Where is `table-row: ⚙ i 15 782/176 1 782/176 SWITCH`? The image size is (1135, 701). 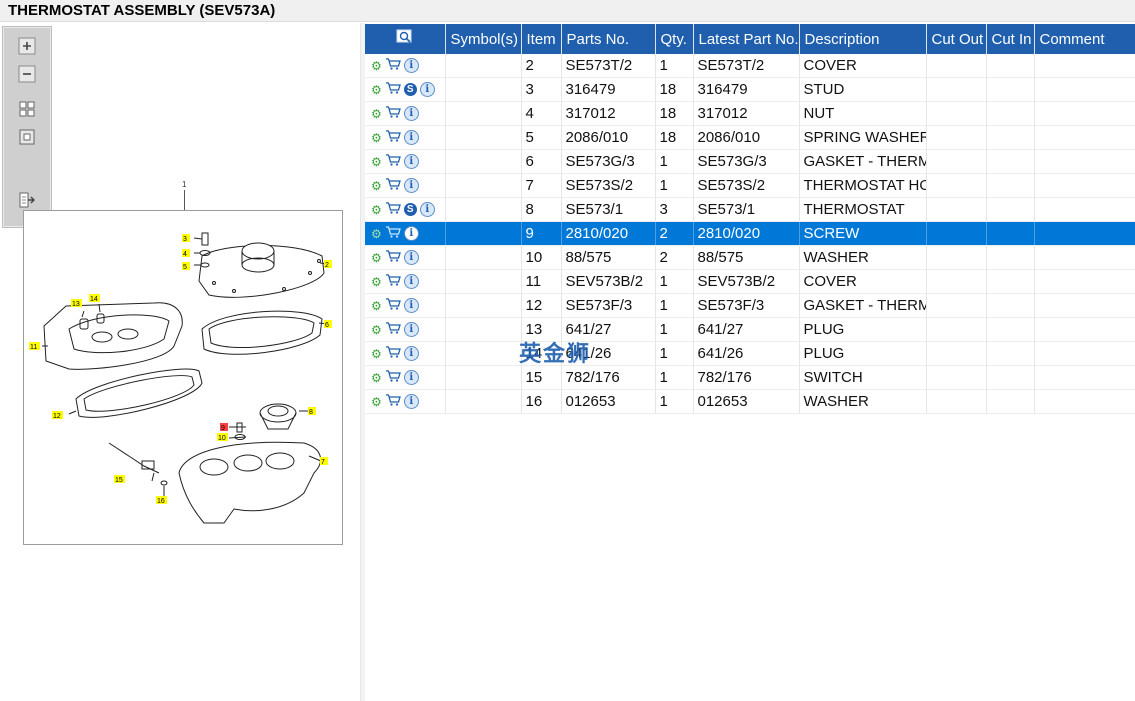
table-row: ⚙ i 15 782/176 1 782/176 SWITCH is located at coordinates (750, 377).